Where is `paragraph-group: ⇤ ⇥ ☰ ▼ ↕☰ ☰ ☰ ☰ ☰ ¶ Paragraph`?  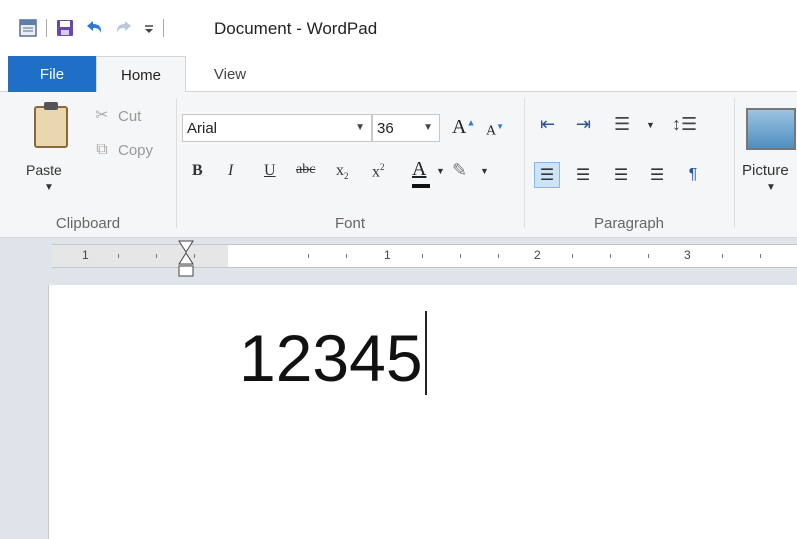
paragraph-group: ⇤ ⇥ ☰ ▼ ↕☰ ☰ ☰ ☰ ☰ ¶ Paragraph is located at coordinates (629, 165).